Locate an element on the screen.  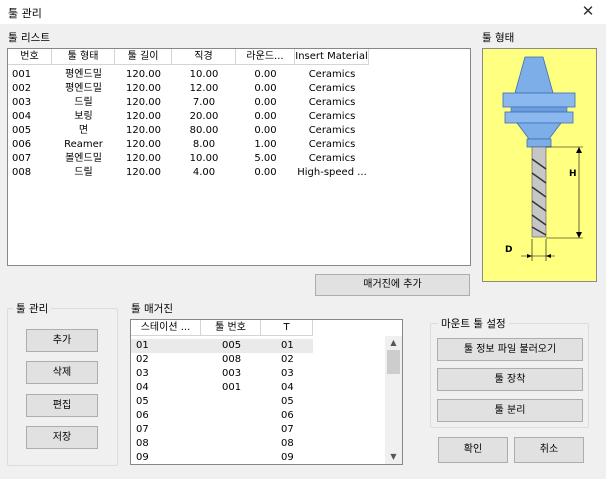
mount-tool-button: 툴 장착 is located at coordinates (510, 379).